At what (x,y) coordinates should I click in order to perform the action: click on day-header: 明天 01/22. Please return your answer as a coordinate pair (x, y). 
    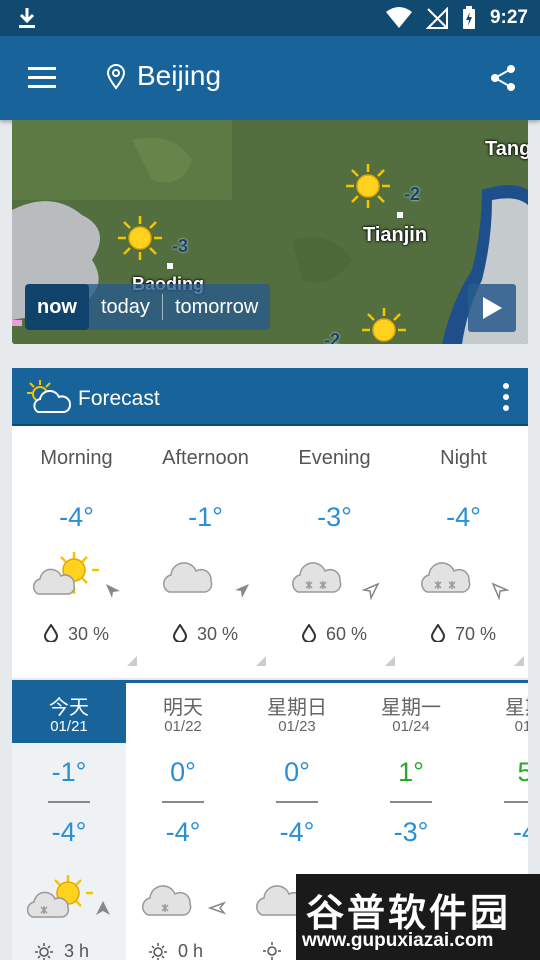
    Looking at the image, I should click on (183, 713).